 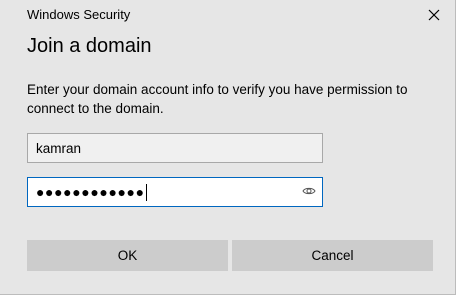 I want to click on dialog-heading: Join a domain, so click(x=89, y=46).